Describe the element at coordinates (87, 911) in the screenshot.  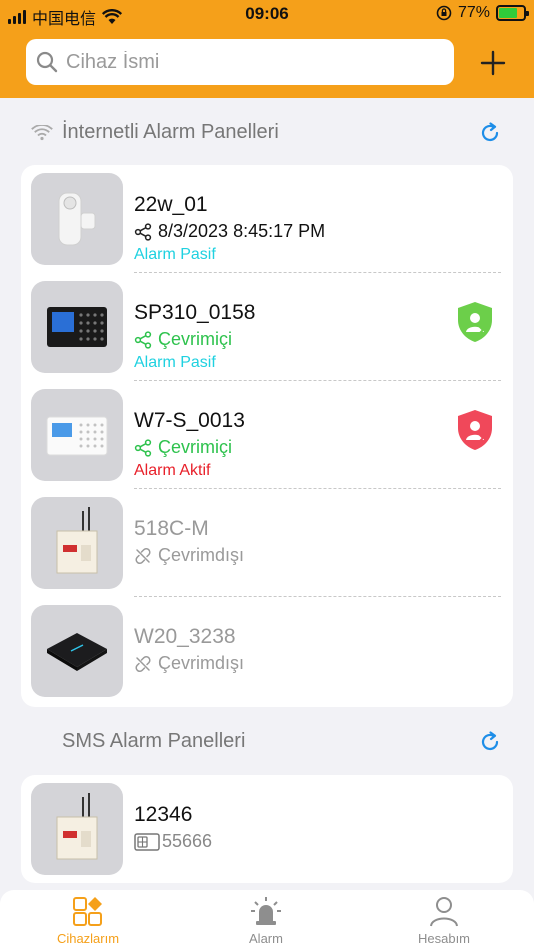
I see `devices-icon` at that location.